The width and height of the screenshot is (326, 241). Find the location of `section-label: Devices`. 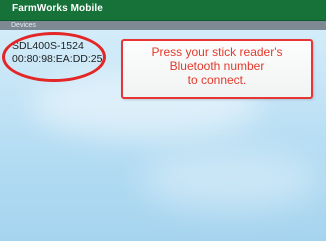

section-label: Devices is located at coordinates (23, 25).